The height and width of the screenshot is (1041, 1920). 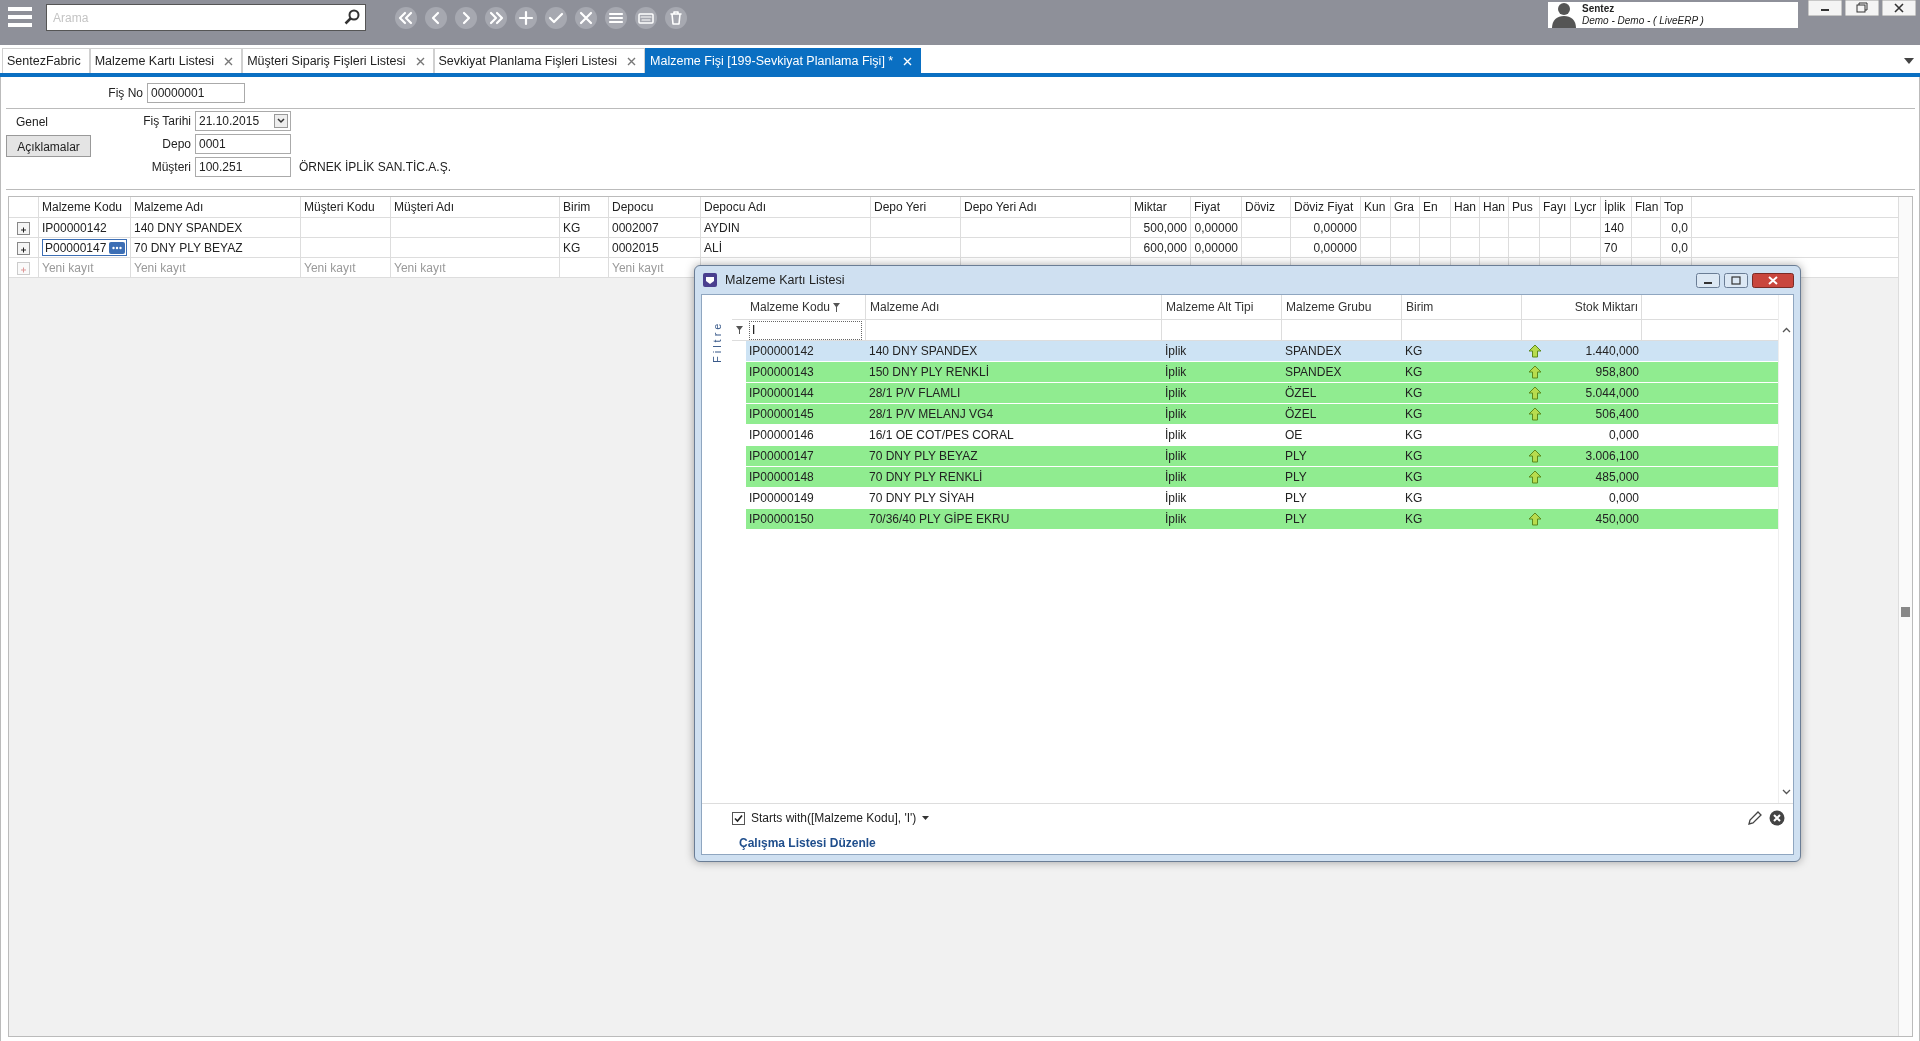 I want to click on table-cell: 0002007, so click(x=655, y=227).